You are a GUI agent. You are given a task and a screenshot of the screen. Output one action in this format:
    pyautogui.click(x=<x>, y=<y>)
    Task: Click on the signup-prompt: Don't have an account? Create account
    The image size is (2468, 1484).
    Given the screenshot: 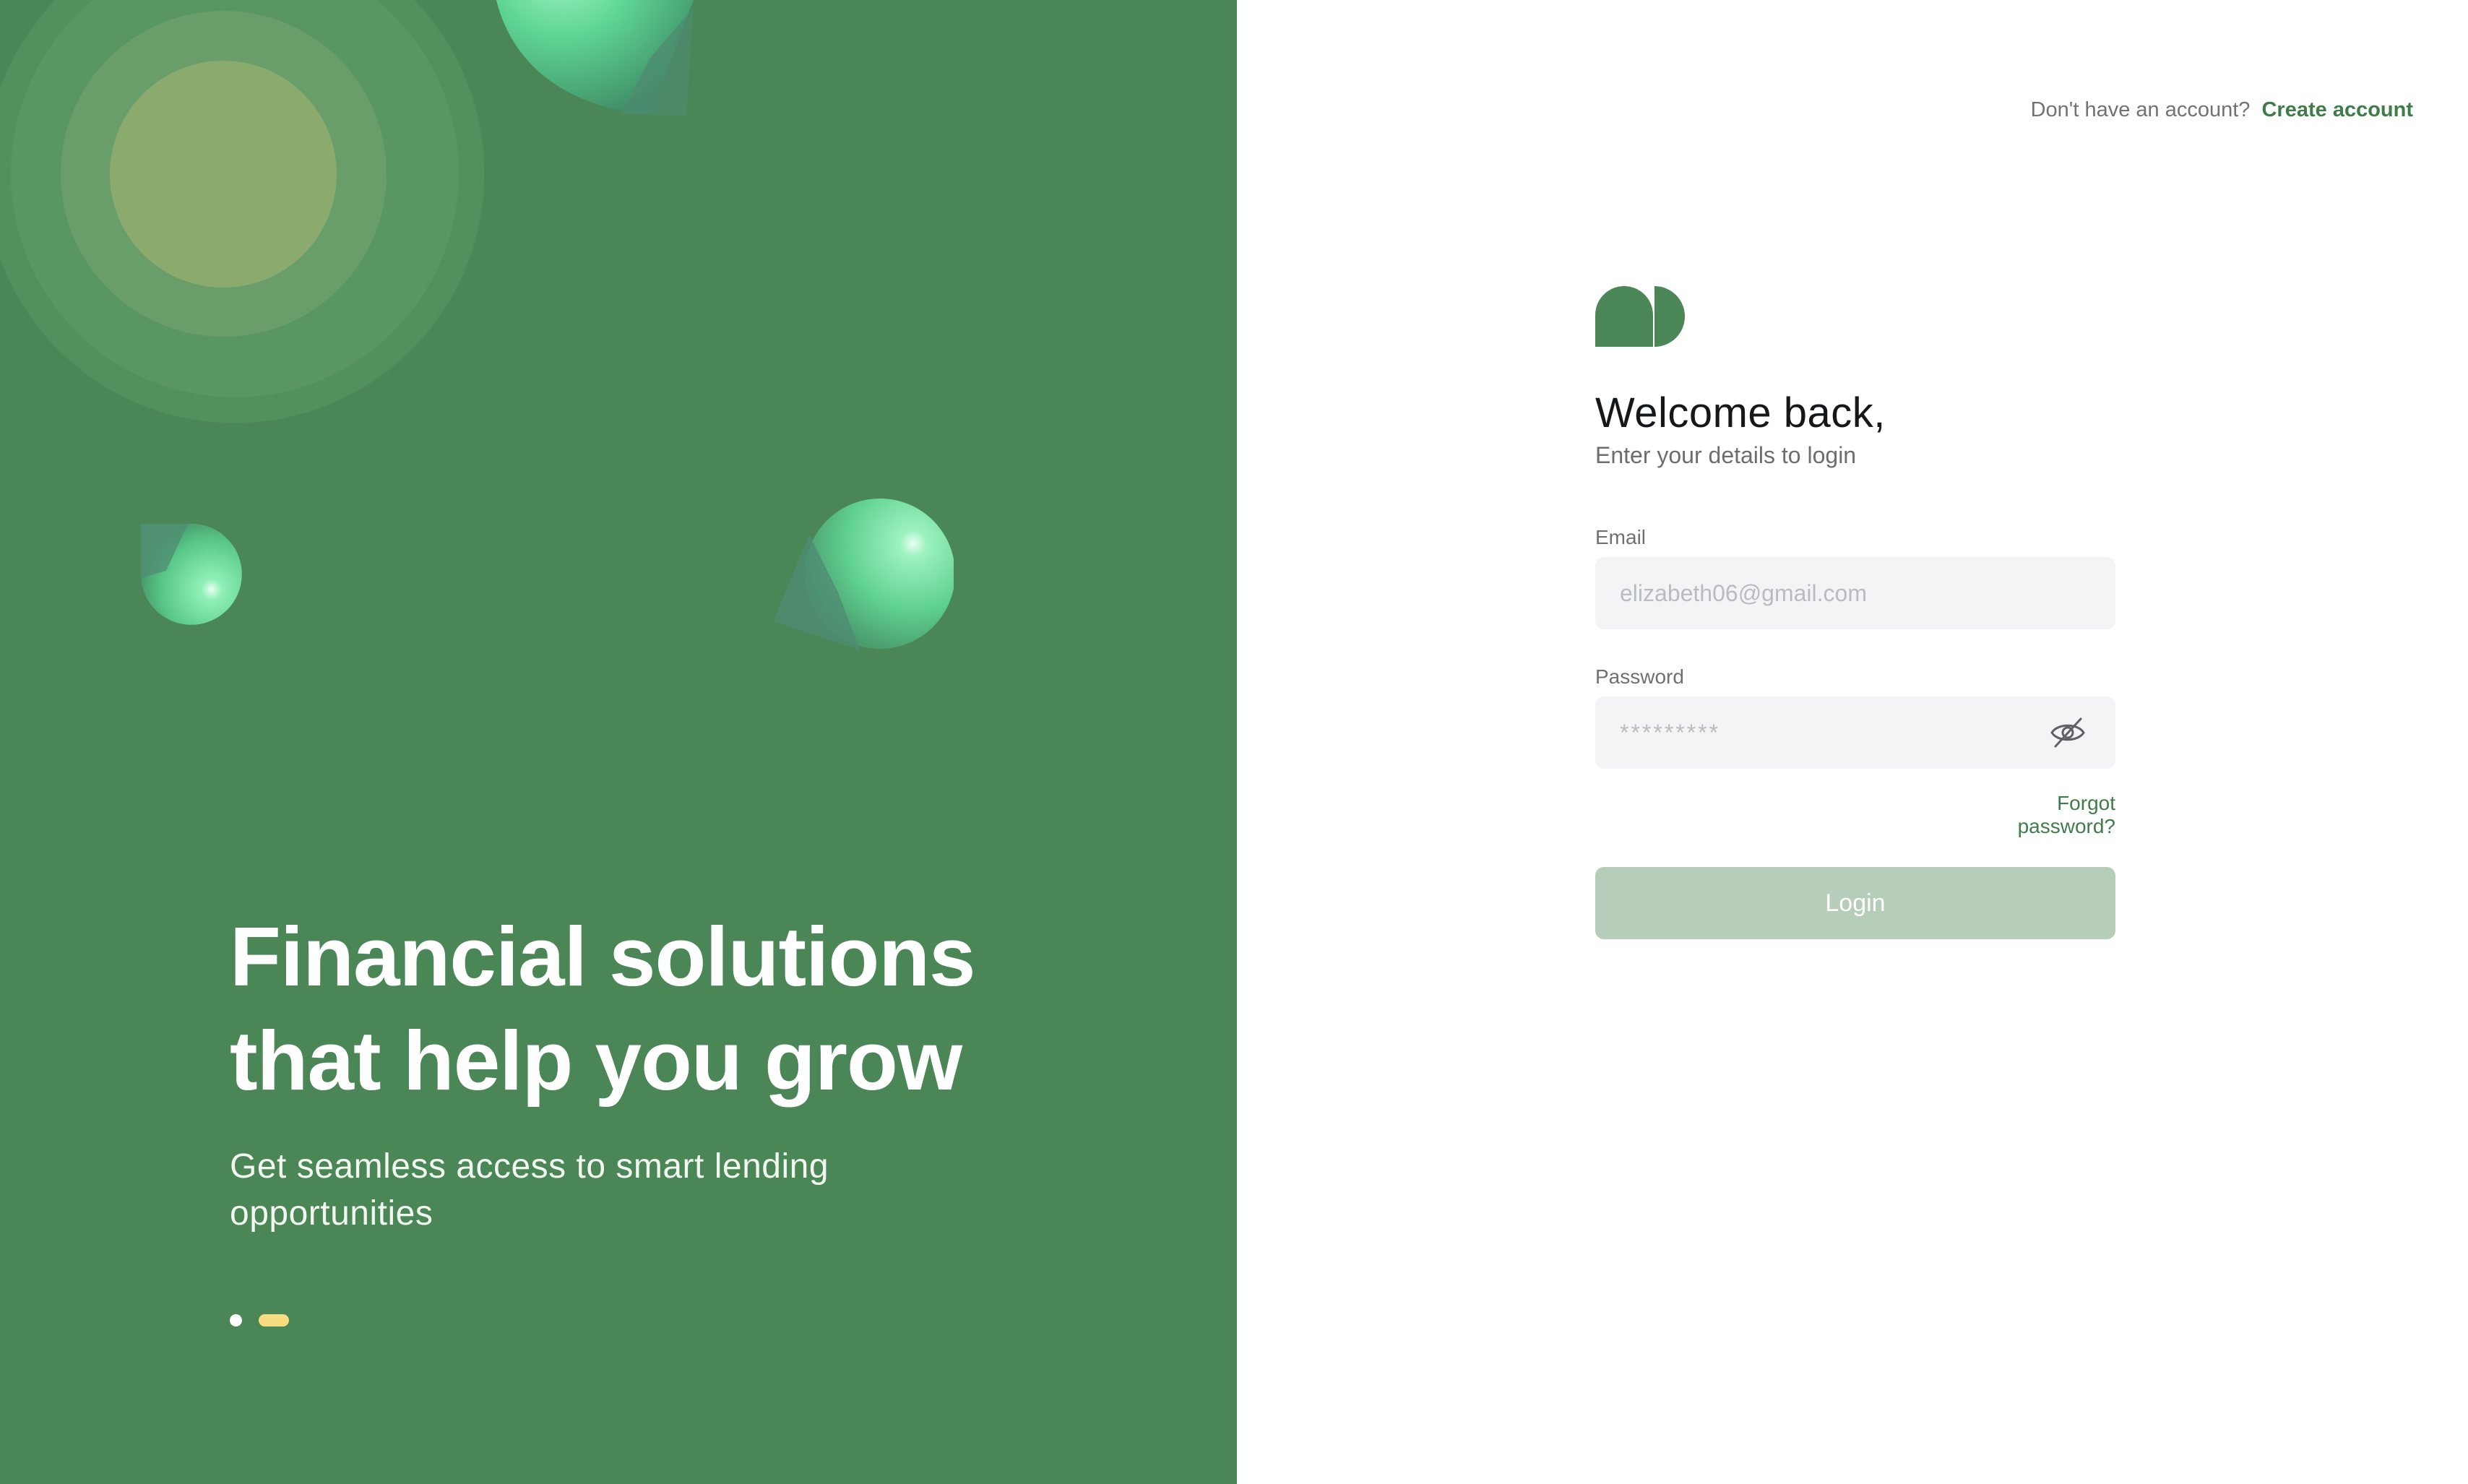 What is the action you would take?
    pyautogui.click(x=2222, y=110)
    